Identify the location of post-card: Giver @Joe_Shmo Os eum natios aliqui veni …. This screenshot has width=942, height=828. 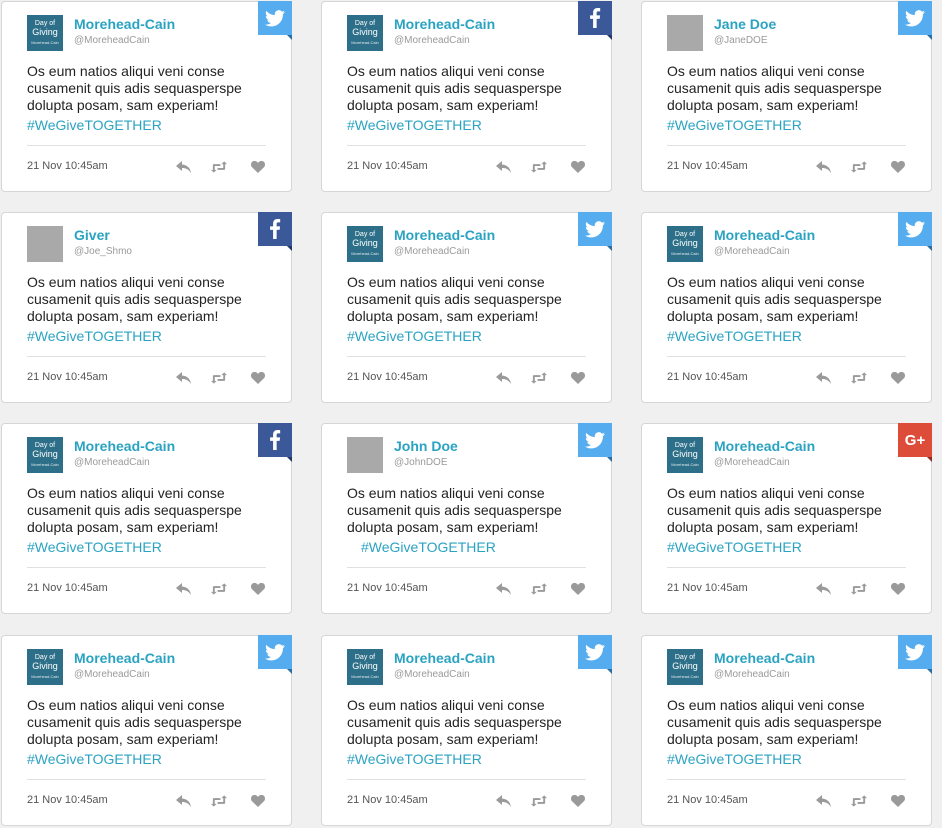
(146, 307).